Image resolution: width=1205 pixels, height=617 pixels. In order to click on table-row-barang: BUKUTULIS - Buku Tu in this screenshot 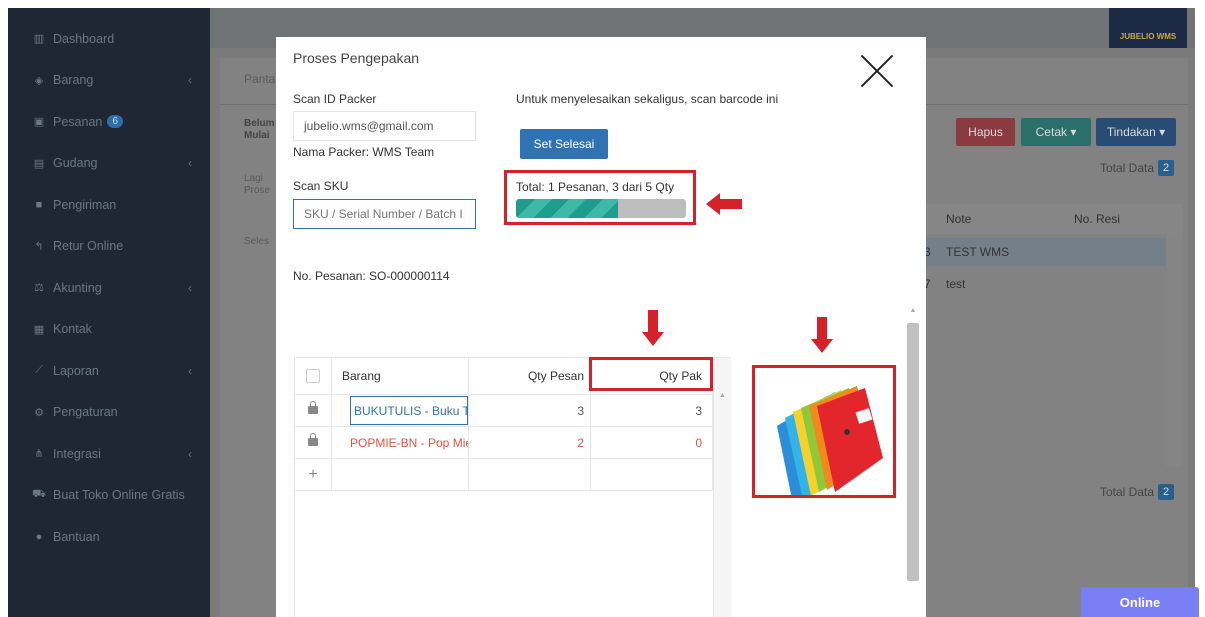, I will do `click(400, 410)`.